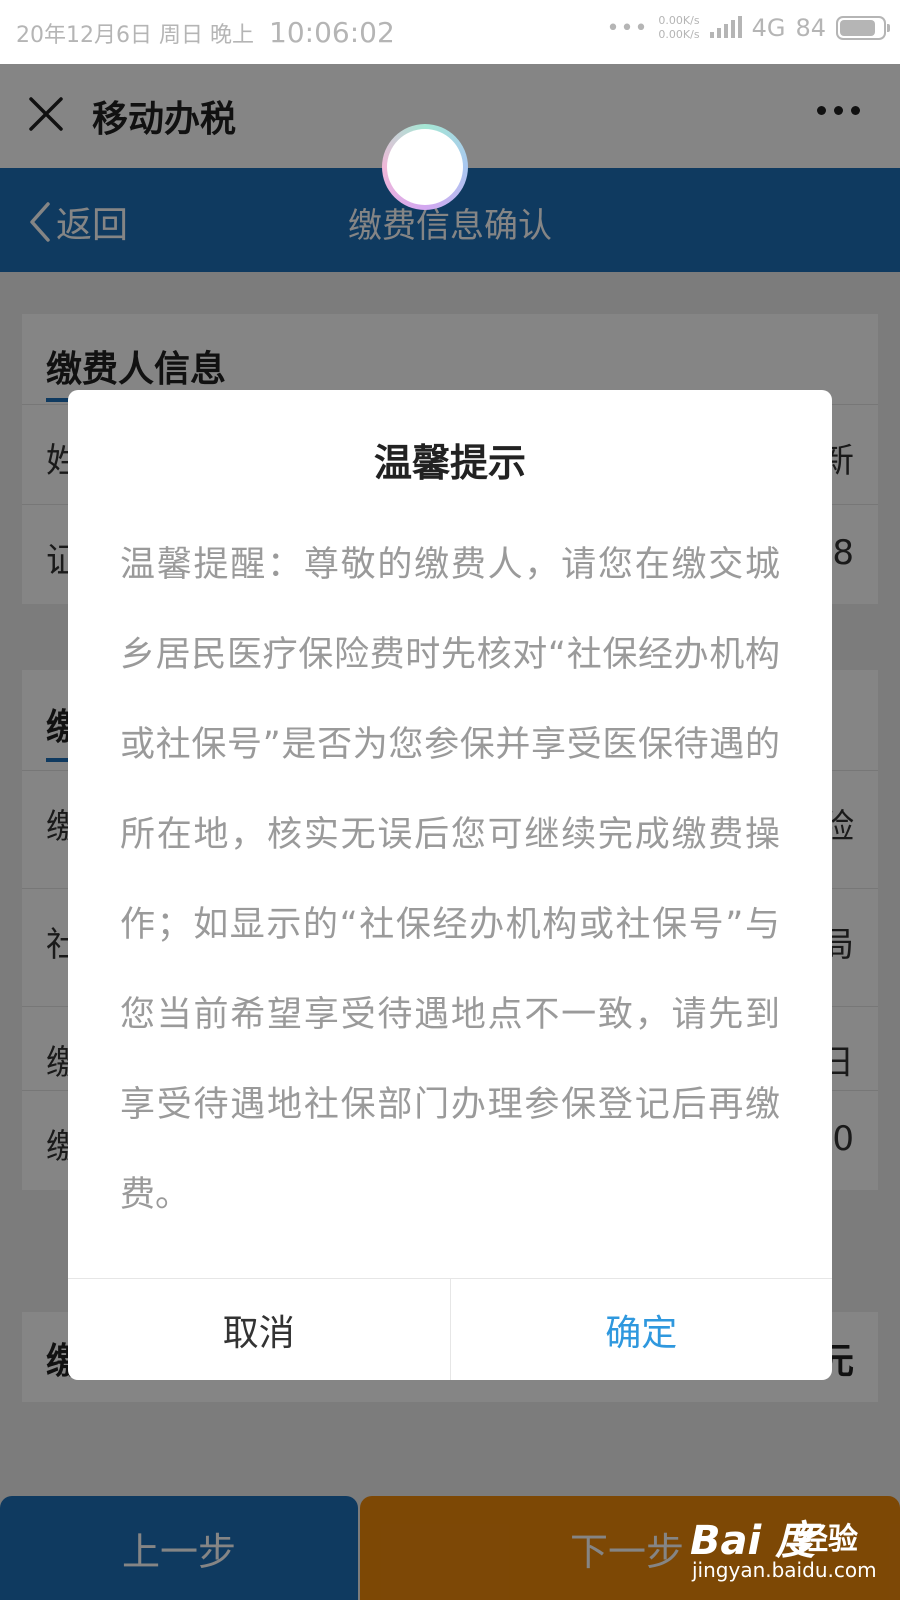 This screenshot has height=1600, width=900. I want to click on watermark-url: jingyan.baidu.com, so click(784, 1570).